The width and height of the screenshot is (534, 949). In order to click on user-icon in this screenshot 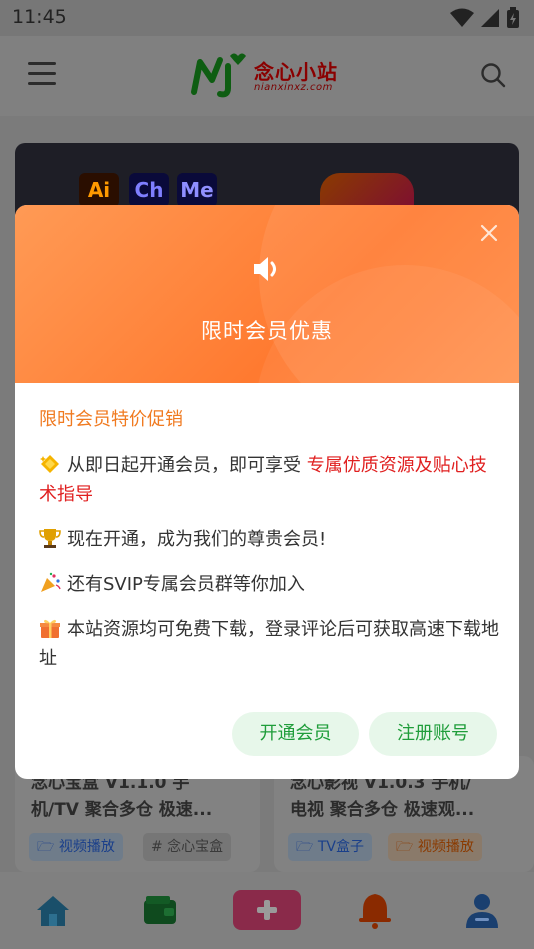, I will do `click(482, 910)`.